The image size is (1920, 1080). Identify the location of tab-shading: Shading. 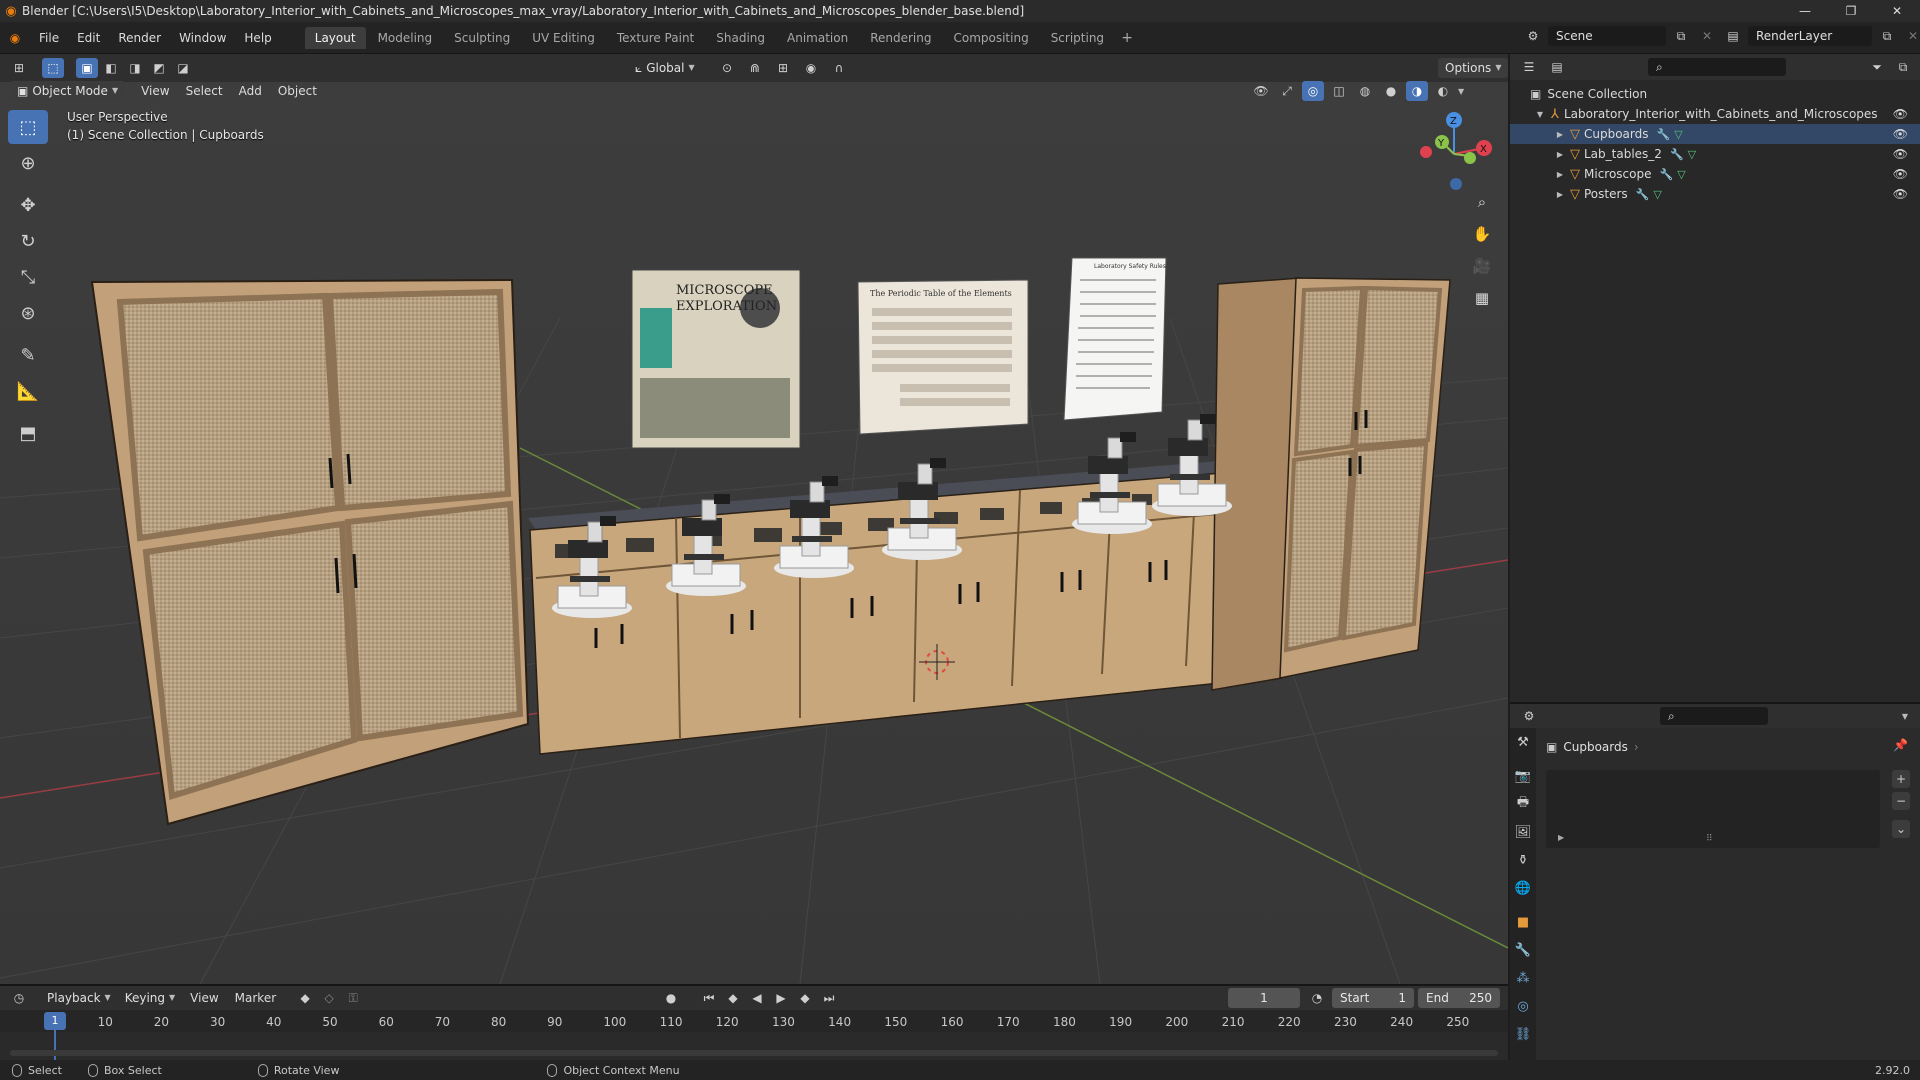
(740, 38).